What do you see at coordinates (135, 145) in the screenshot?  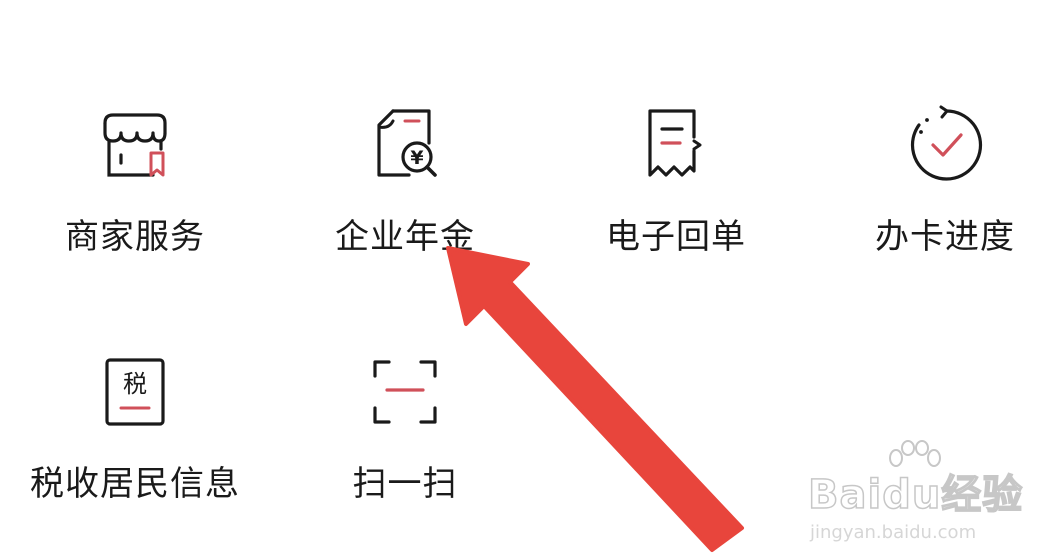 I see `storefront-icon` at bounding box center [135, 145].